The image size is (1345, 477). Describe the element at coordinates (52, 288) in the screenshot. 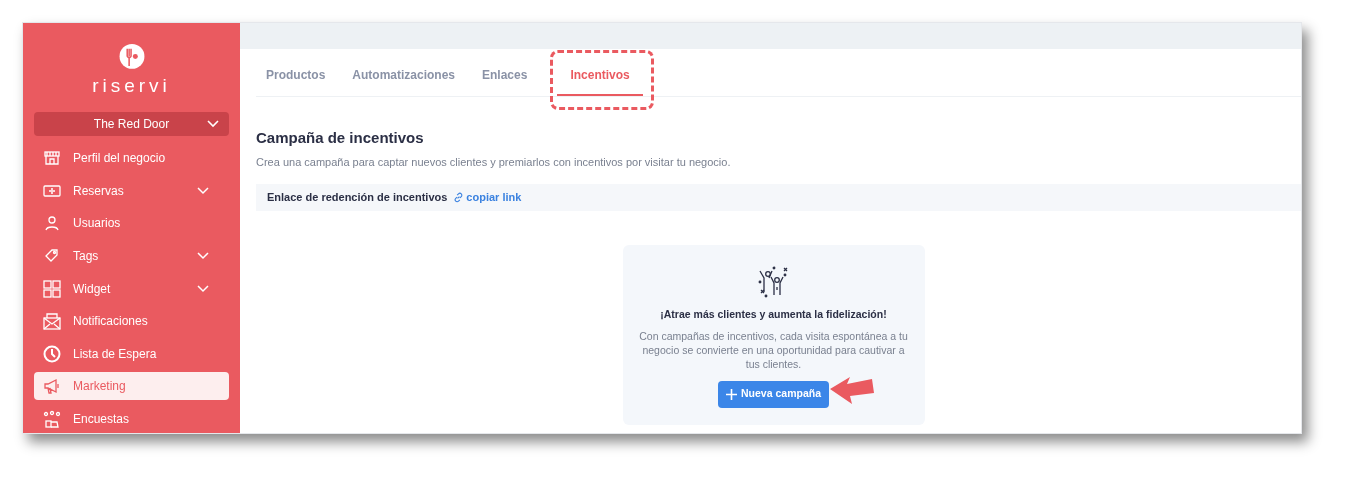

I see `grid-icon` at that location.